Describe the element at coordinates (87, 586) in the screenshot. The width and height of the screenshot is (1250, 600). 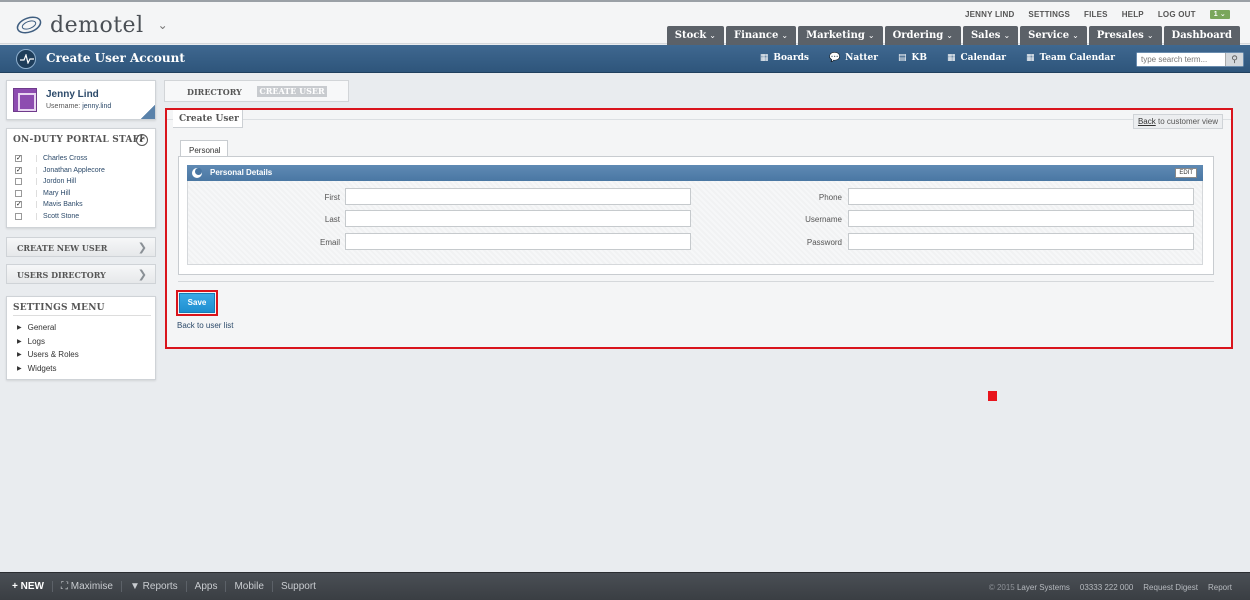
I see `maximise-button: ⛶ Maximise` at that location.